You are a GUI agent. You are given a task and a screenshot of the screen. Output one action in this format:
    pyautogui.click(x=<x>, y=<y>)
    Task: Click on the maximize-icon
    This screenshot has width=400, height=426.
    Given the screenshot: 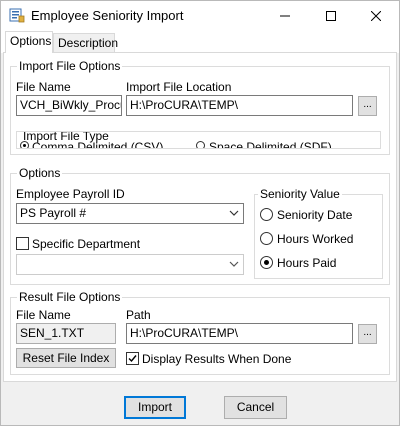 What is the action you would take?
    pyautogui.click(x=331, y=16)
    